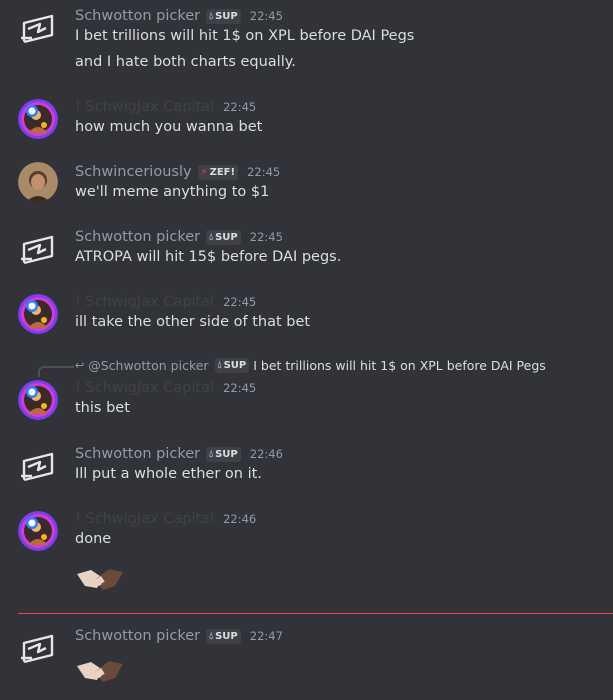 This screenshot has height=700, width=613. Describe the element at coordinates (193, 322) in the screenshot. I see `message-text: ill take the other side of that bet` at that location.